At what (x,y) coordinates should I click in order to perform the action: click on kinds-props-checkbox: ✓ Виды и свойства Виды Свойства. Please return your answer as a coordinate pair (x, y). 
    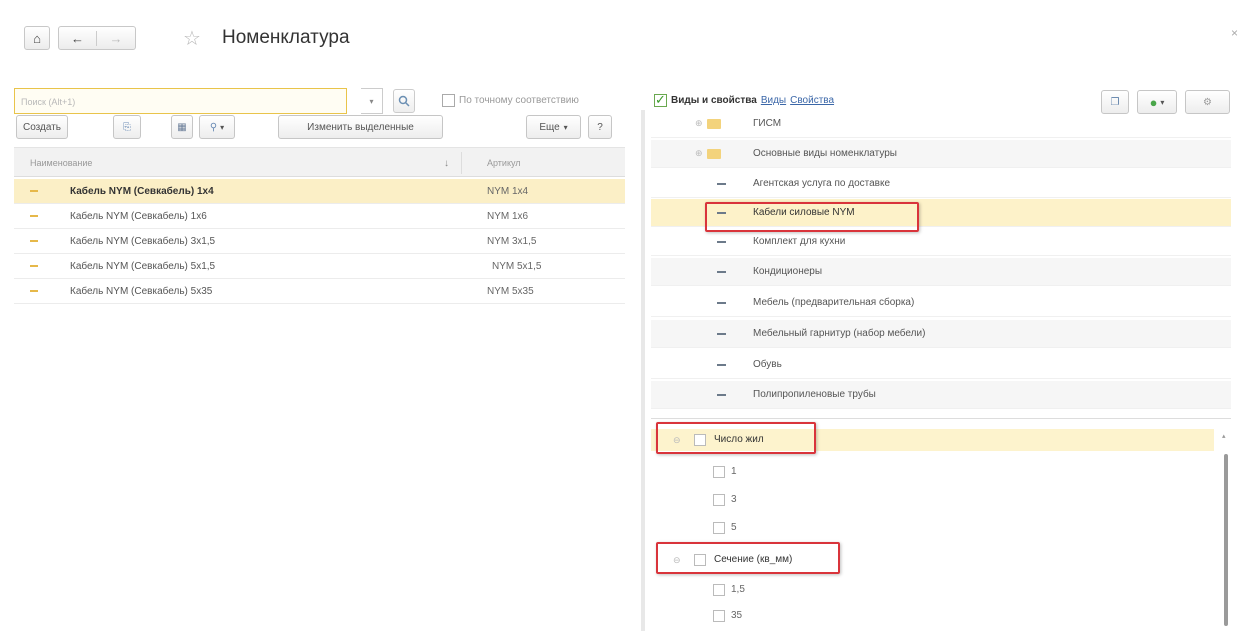
    Looking at the image, I should click on (744, 100).